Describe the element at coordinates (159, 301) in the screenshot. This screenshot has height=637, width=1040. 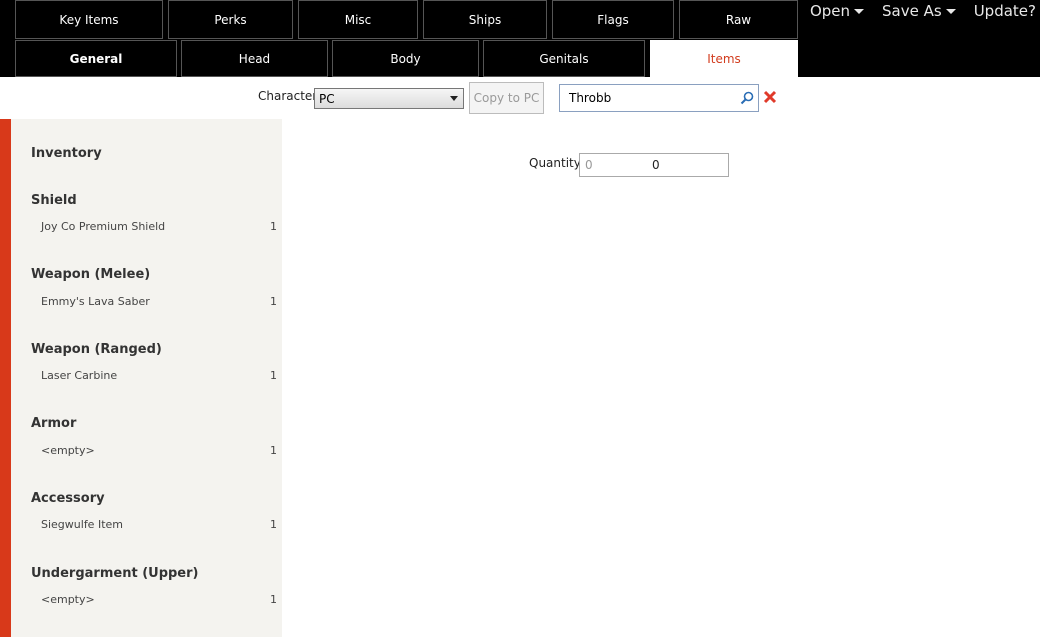
I see `list-item: Emmy's Lava Saber 1` at that location.